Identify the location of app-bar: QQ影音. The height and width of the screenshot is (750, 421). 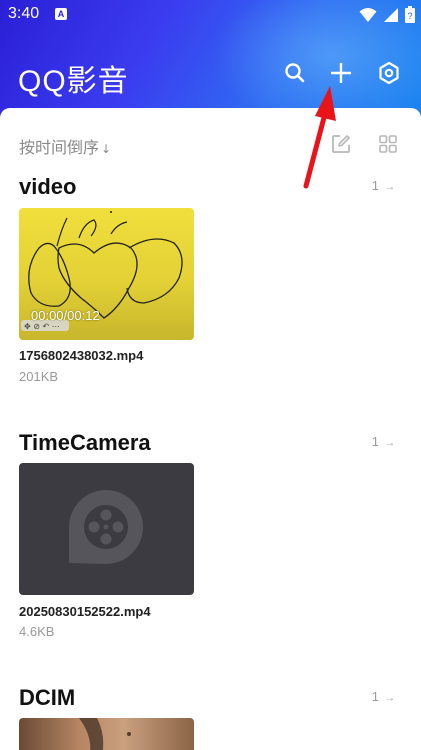
(210, 74).